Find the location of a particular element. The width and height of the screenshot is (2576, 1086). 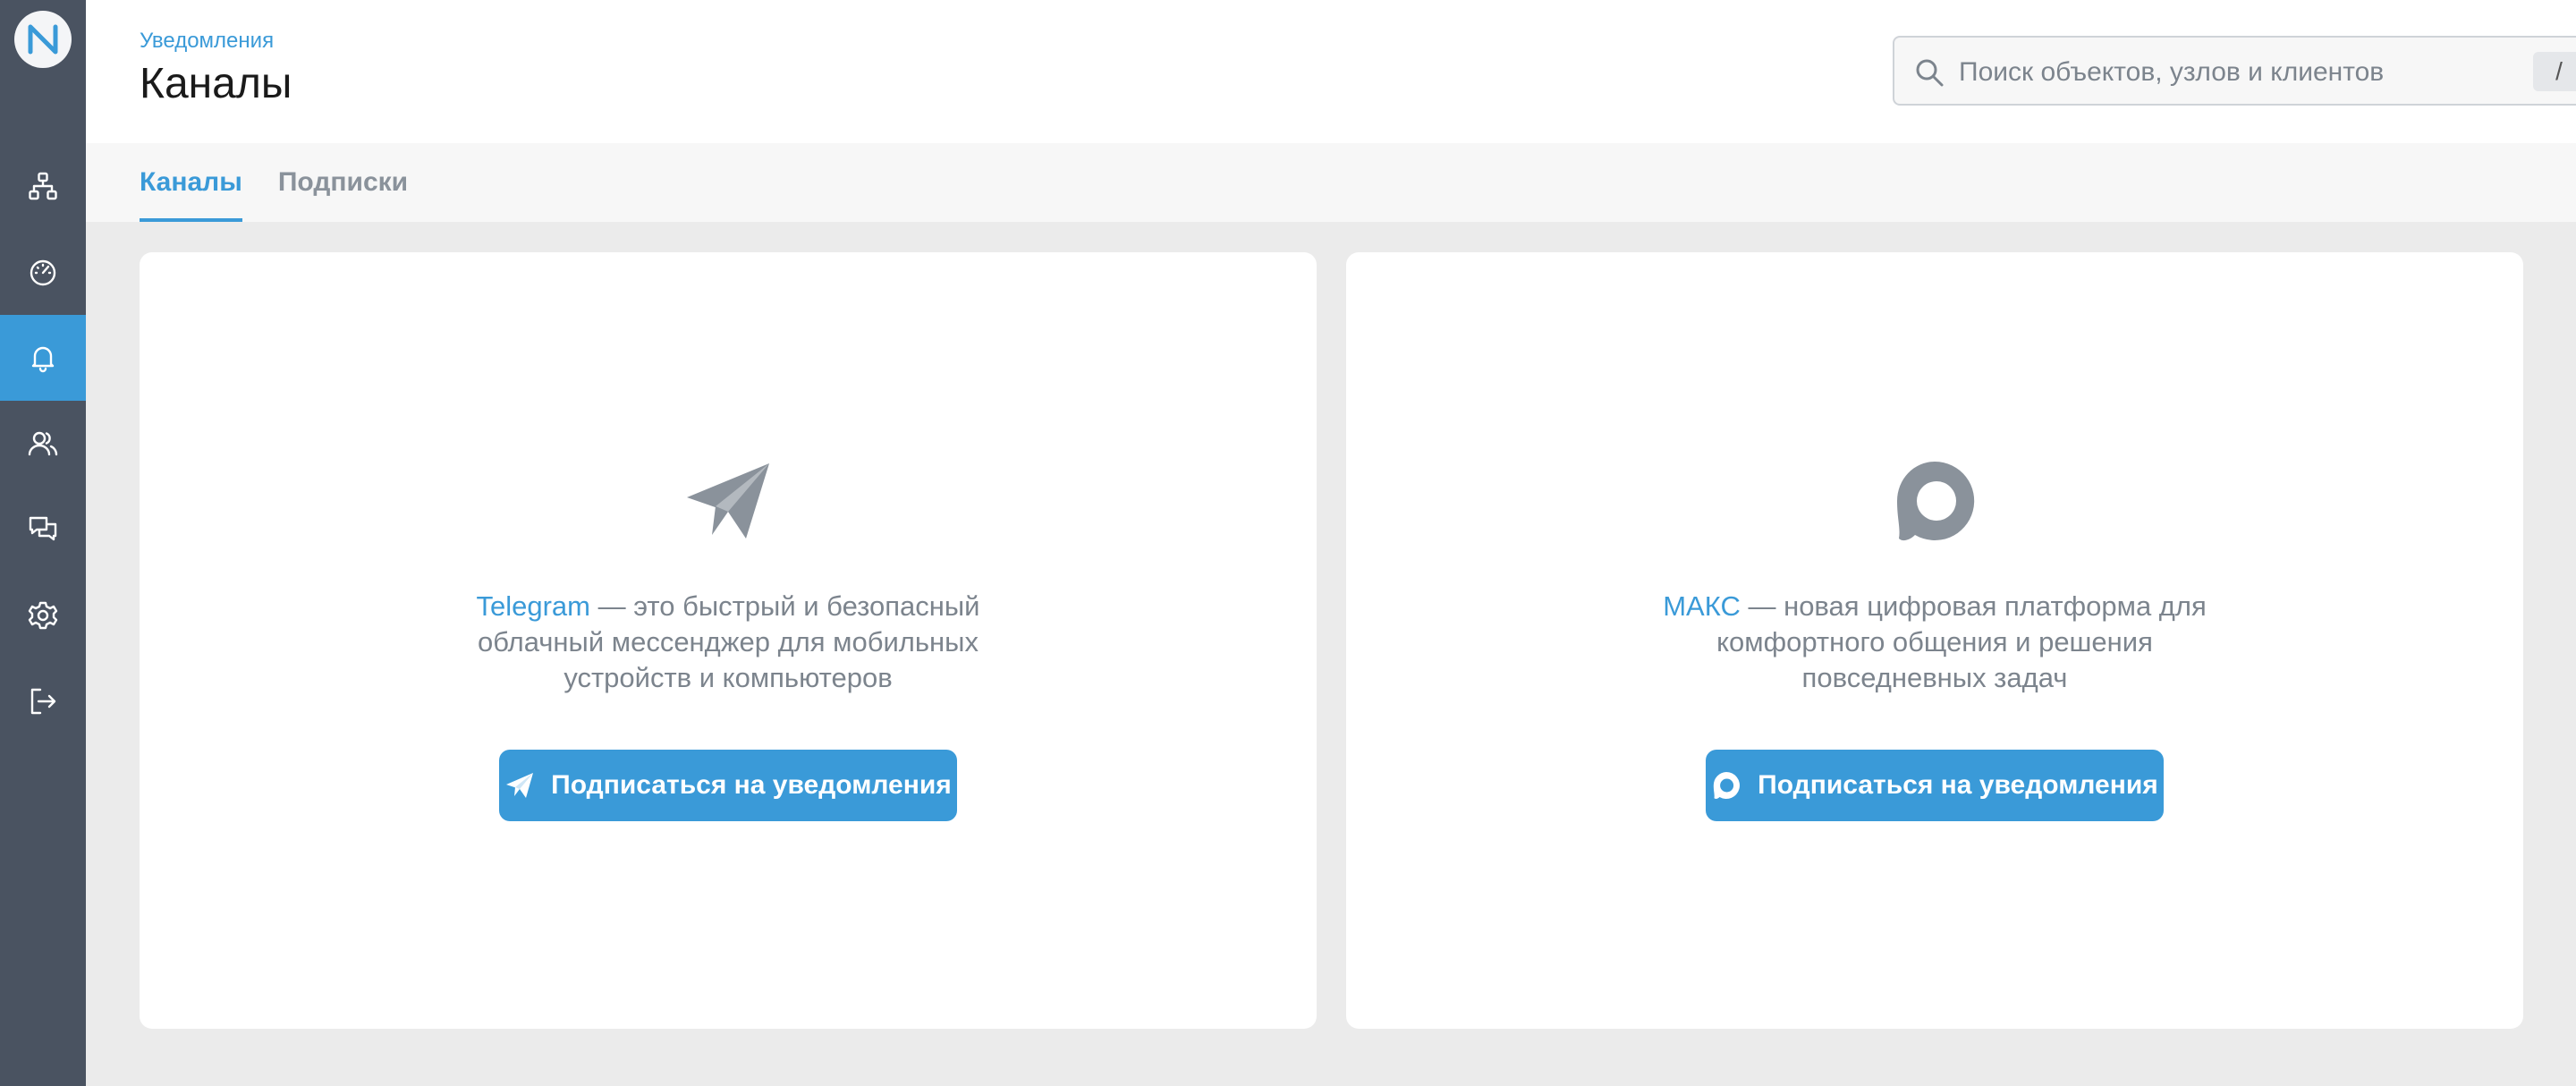

sidebar-item-network is located at coordinates (43, 186).